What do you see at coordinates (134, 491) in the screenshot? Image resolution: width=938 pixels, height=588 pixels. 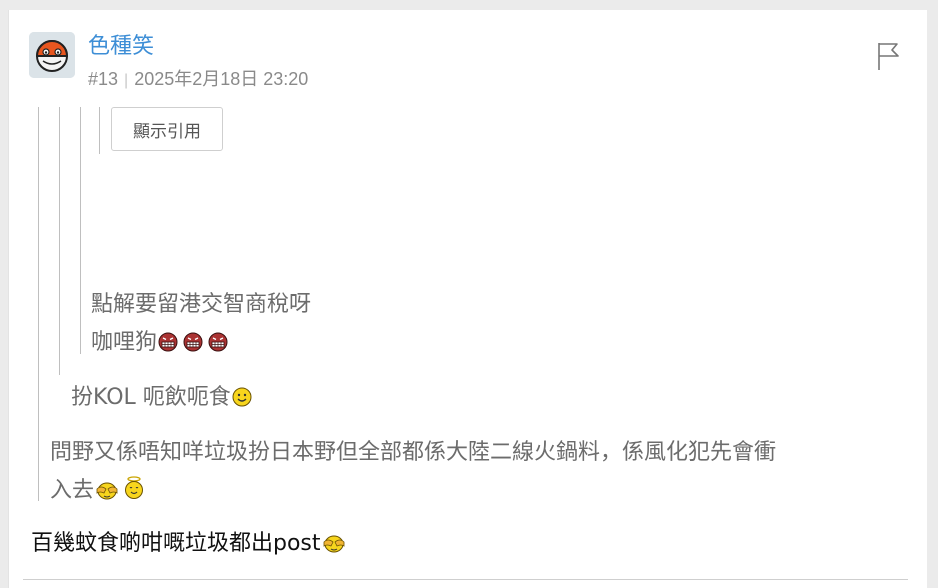 I see `angel-emoji-icon` at bounding box center [134, 491].